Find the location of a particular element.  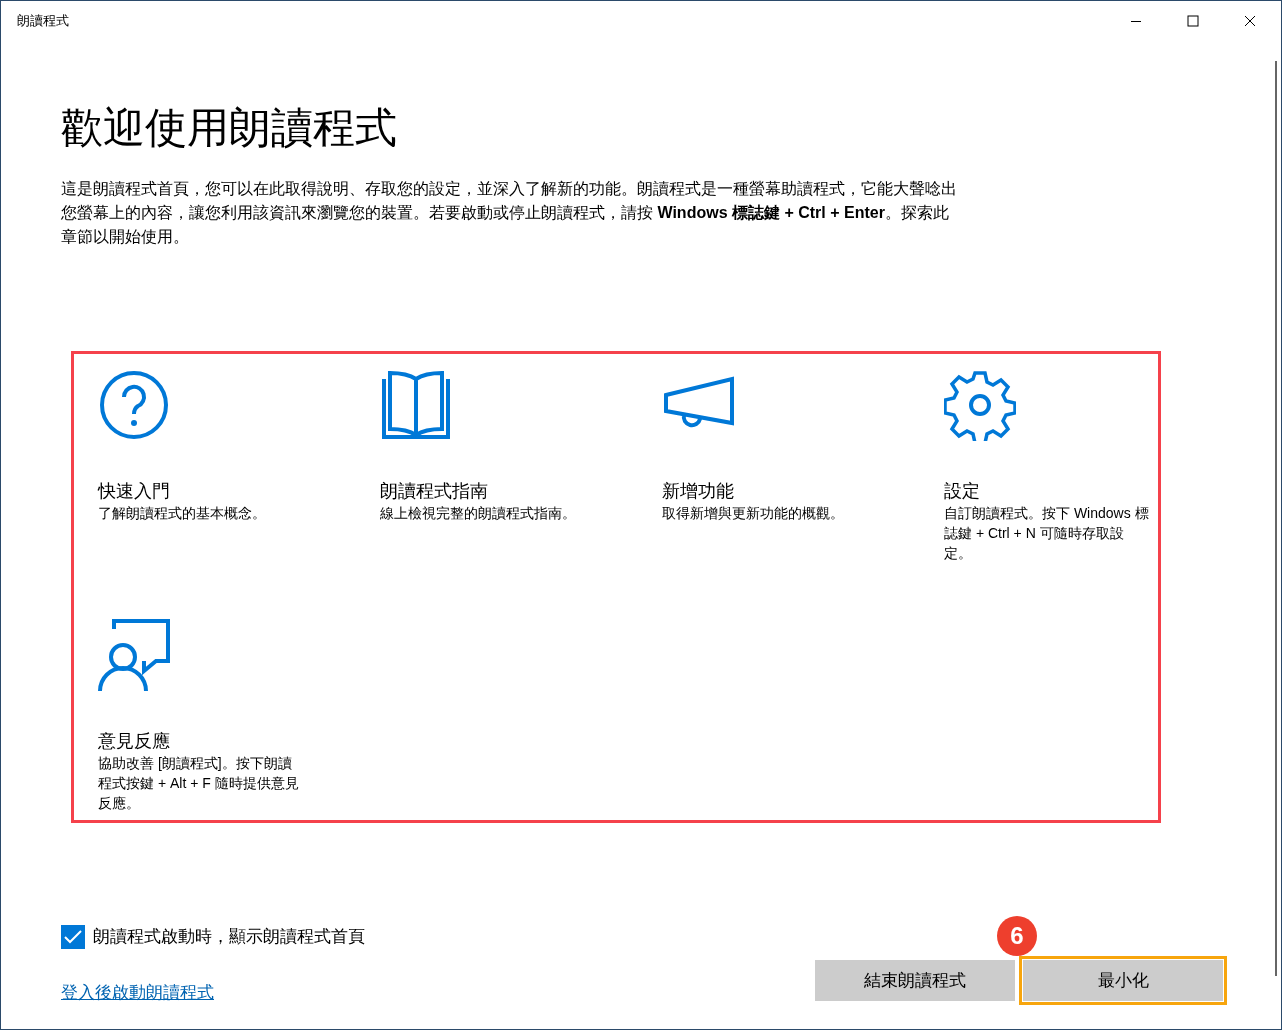

checkbox-label: 朗讀程式啟動時，顯示朗讀程式首頁 is located at coordinates (229, 937).